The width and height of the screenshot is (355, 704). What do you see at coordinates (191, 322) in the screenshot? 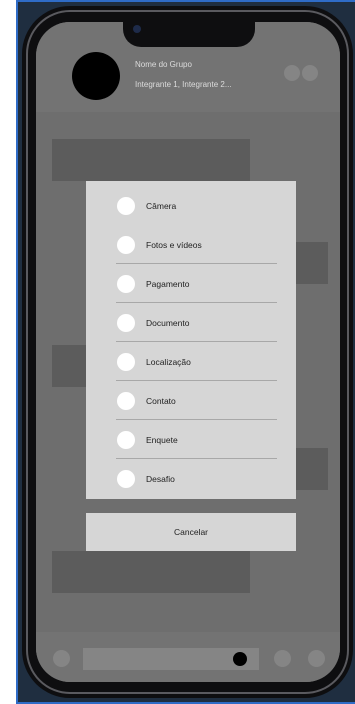
I see `option-document: Documento` at bounding box center [191, 322].